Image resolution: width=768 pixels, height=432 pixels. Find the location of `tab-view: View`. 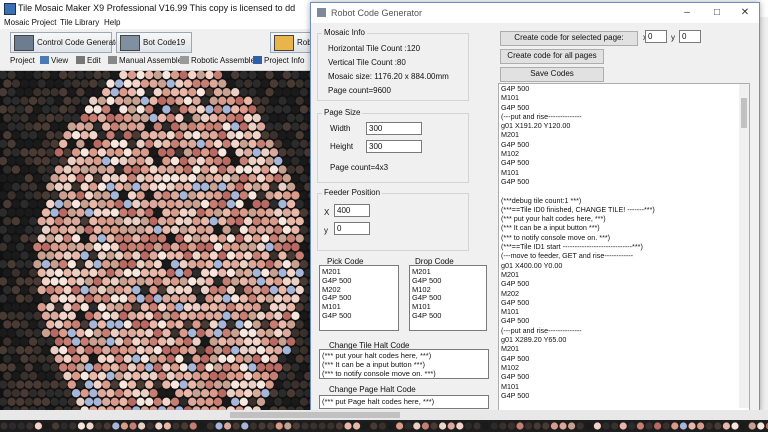

tab-view: View is located at coordinates (54, 60).